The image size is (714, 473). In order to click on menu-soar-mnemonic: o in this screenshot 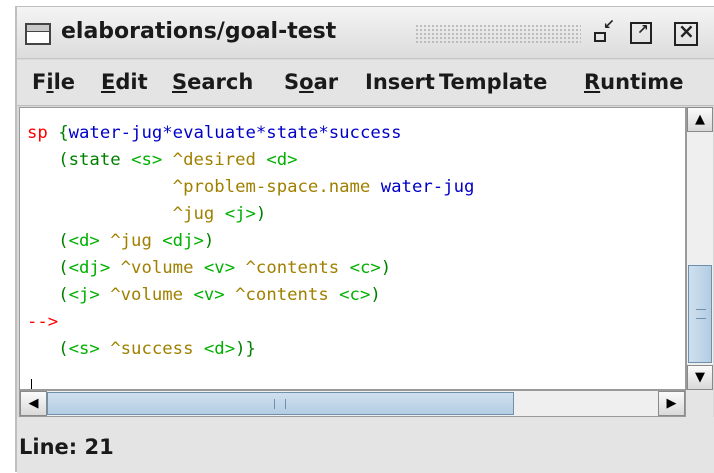, I will do `click(306, 82)`.